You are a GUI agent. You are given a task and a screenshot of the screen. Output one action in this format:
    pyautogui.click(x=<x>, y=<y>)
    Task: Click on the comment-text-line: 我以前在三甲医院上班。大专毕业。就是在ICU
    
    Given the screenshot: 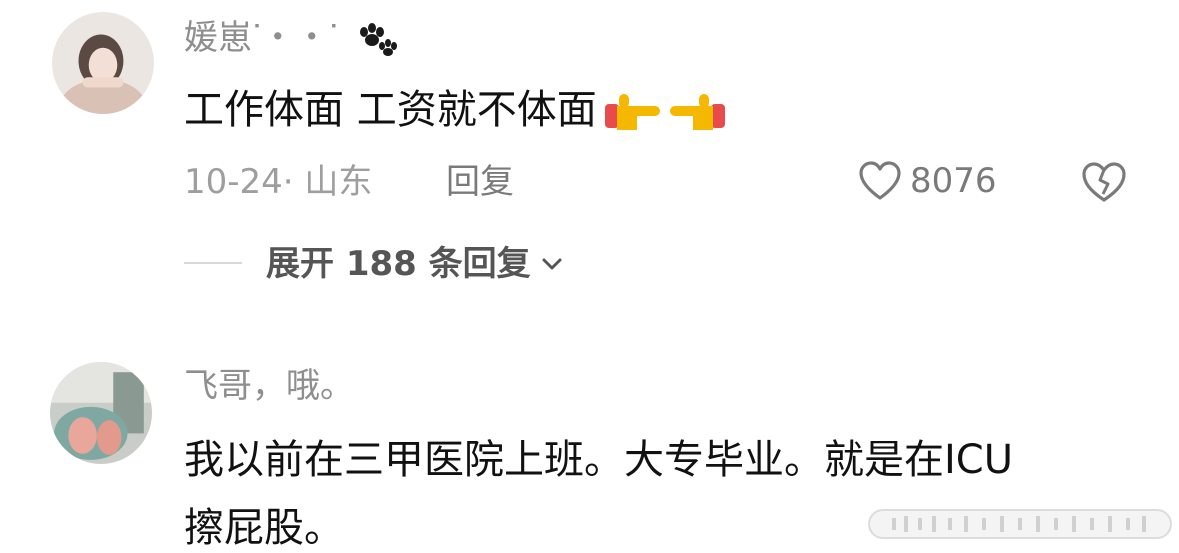 What is the action you would take?
    pyautogui.click(x=599, y=460)
    